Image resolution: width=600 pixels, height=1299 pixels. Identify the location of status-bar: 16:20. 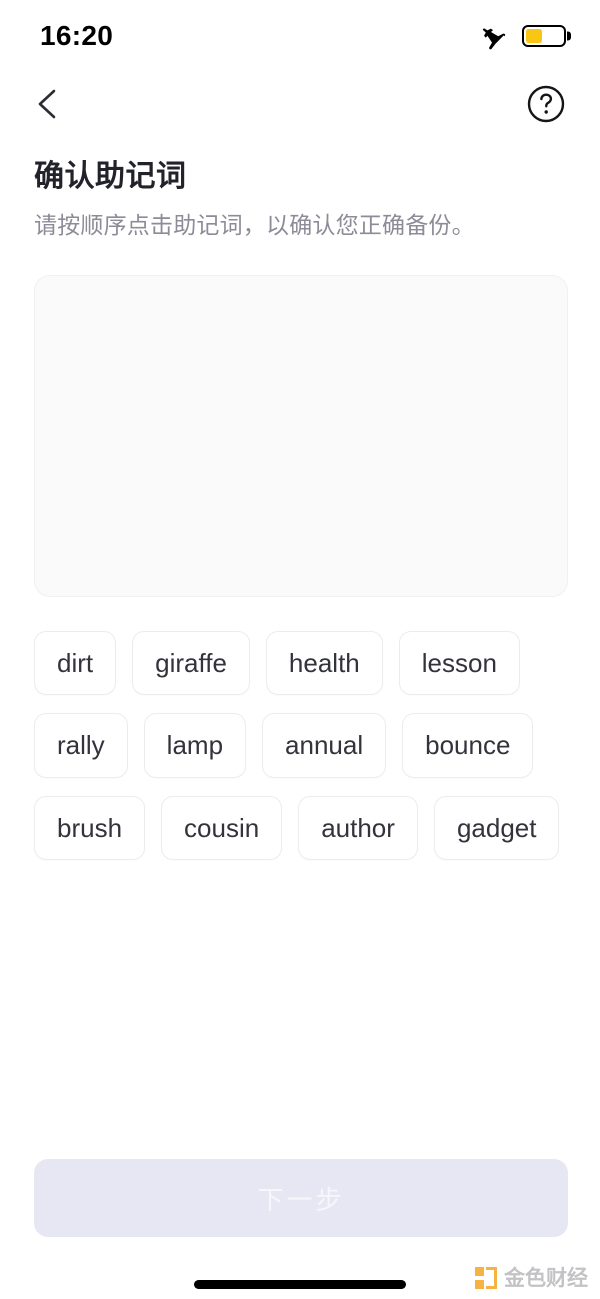
(300, 36).